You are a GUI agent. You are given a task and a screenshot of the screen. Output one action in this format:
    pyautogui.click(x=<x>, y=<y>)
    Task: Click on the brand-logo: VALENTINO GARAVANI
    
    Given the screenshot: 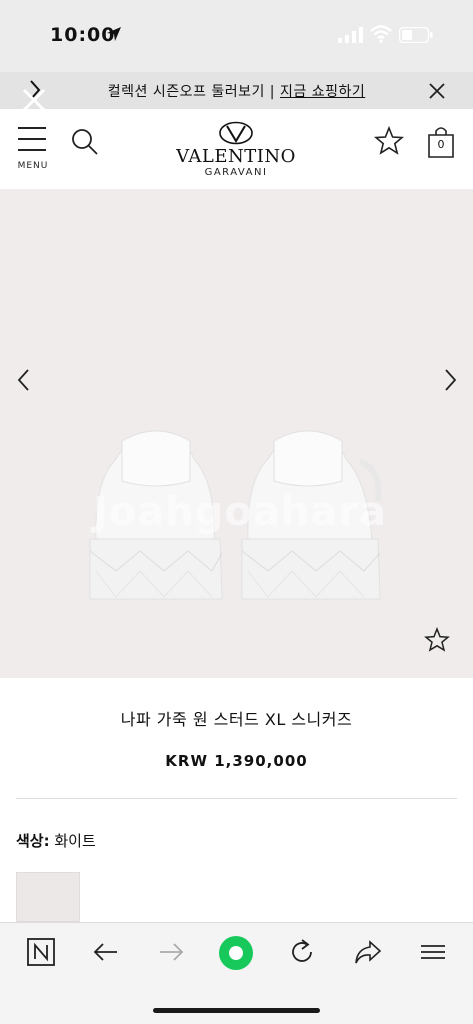 What is the action you would take?
    pyautogui.click(x=236, y=152)
    